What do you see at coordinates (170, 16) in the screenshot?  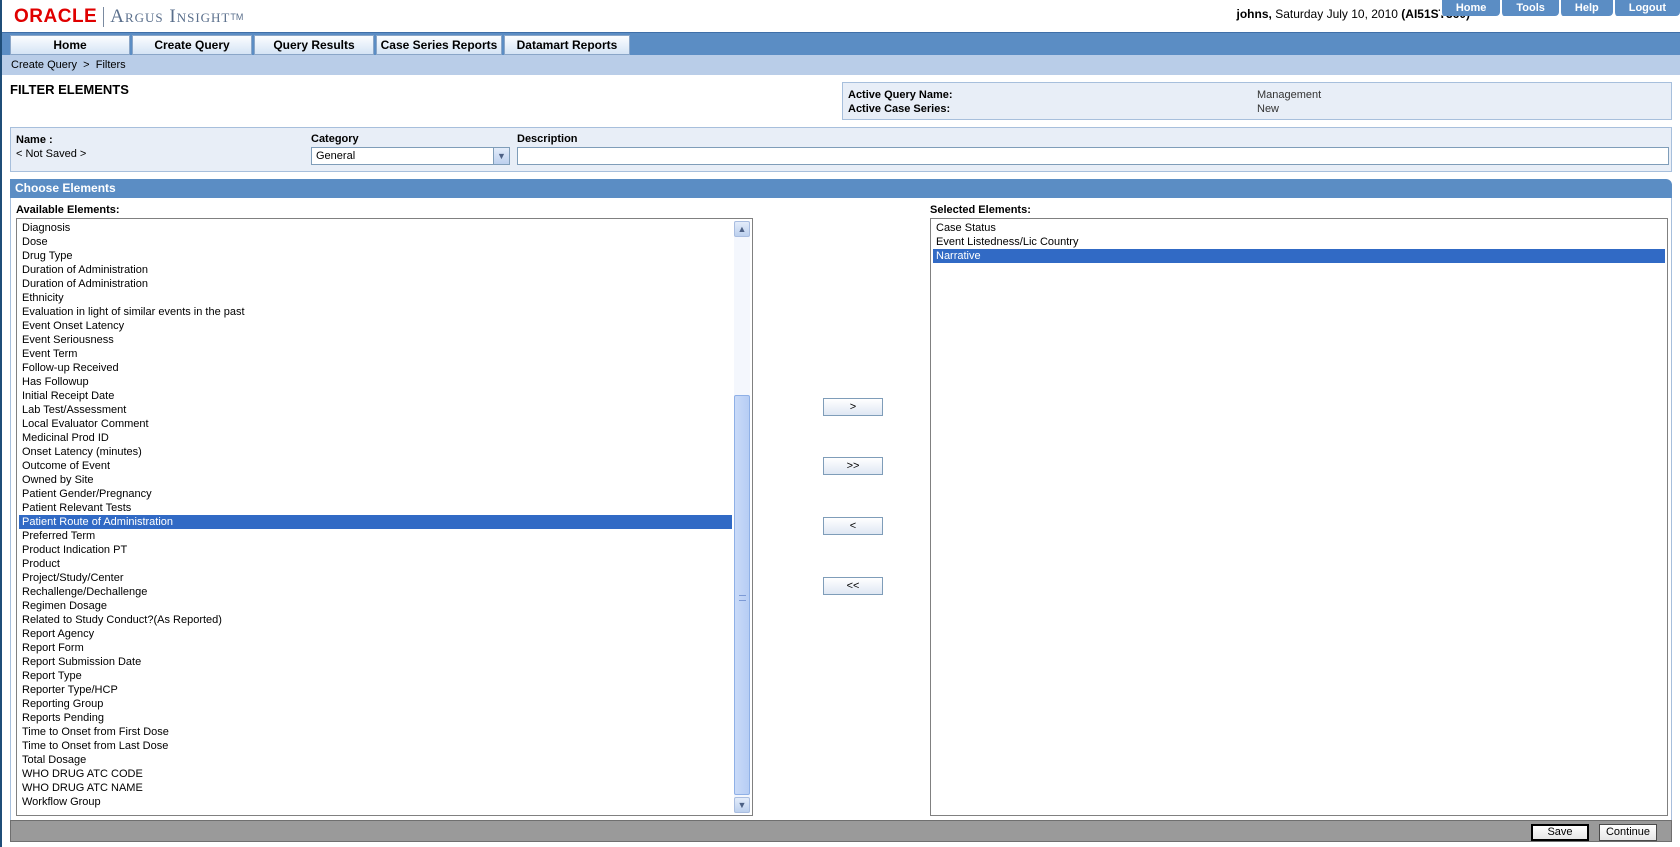 I see `logo-argus-insight: Argus Insight` at bounding box center [170, 16].